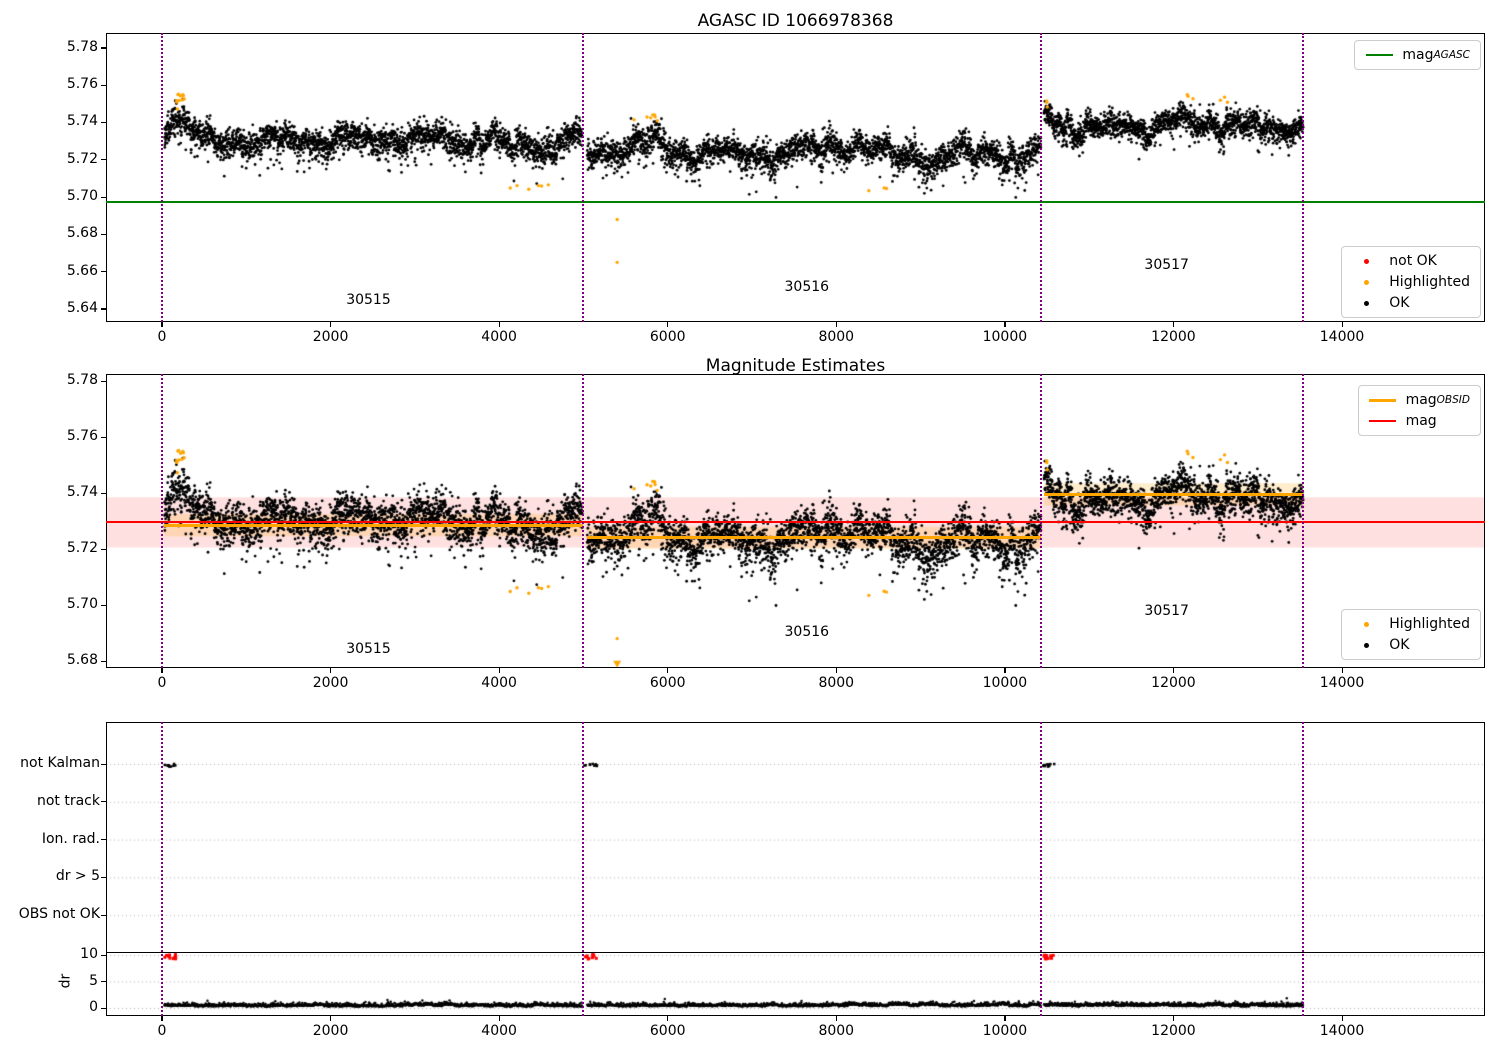 Image resolution: width=1500 pixels, height=1050 pixels. I want to click on legend-line-swatch, so click(1383, 400).